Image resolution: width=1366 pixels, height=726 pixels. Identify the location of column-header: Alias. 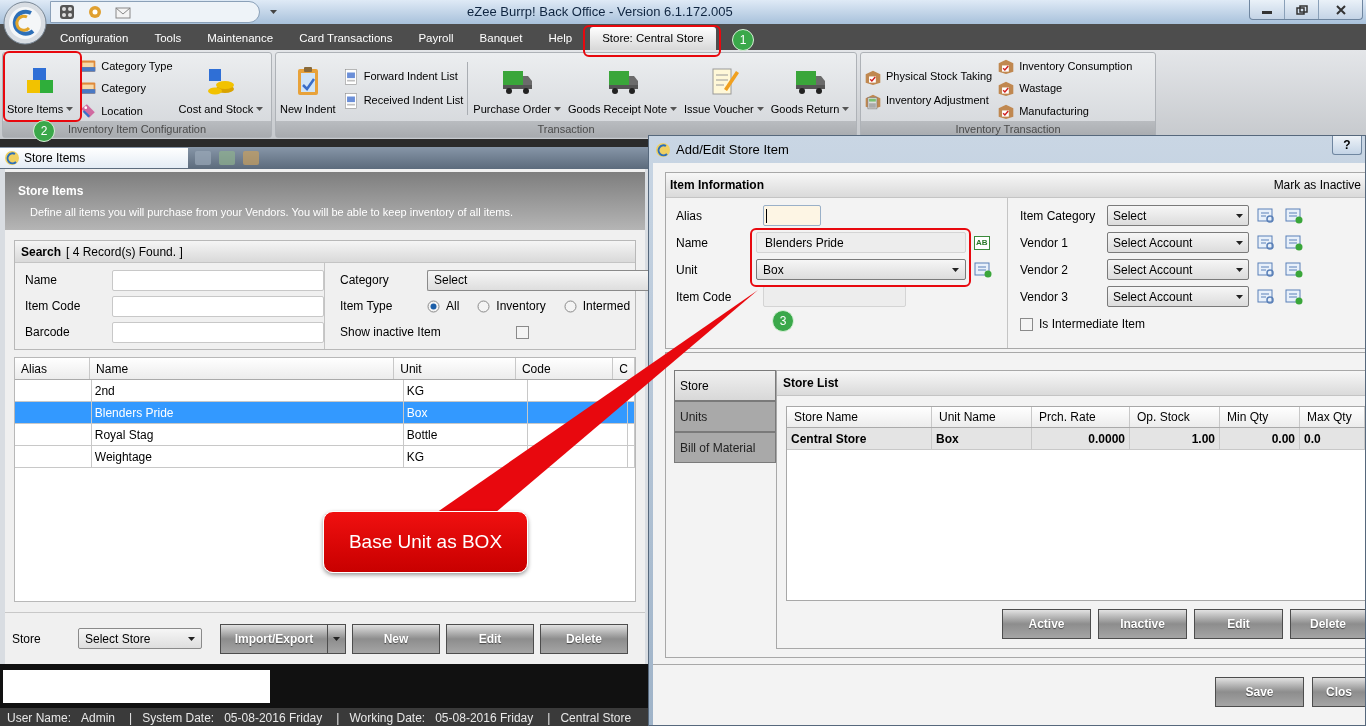
(53, 368).